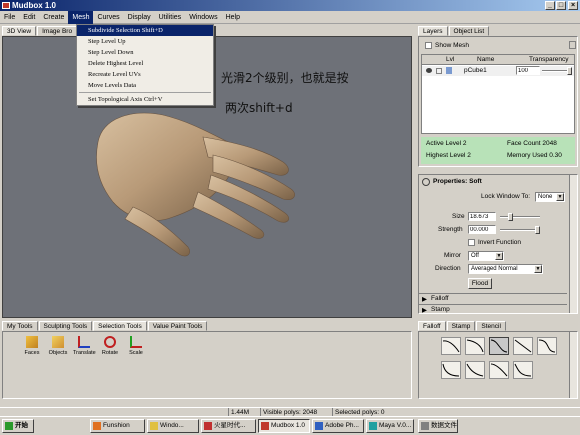 Image resolution: width=580 pixels, height=435 pixels. What do you see at coordinates (448, 155) in the screenshot?
I see `highest-level: Highest Level 2` at bounding box center [448, 155].